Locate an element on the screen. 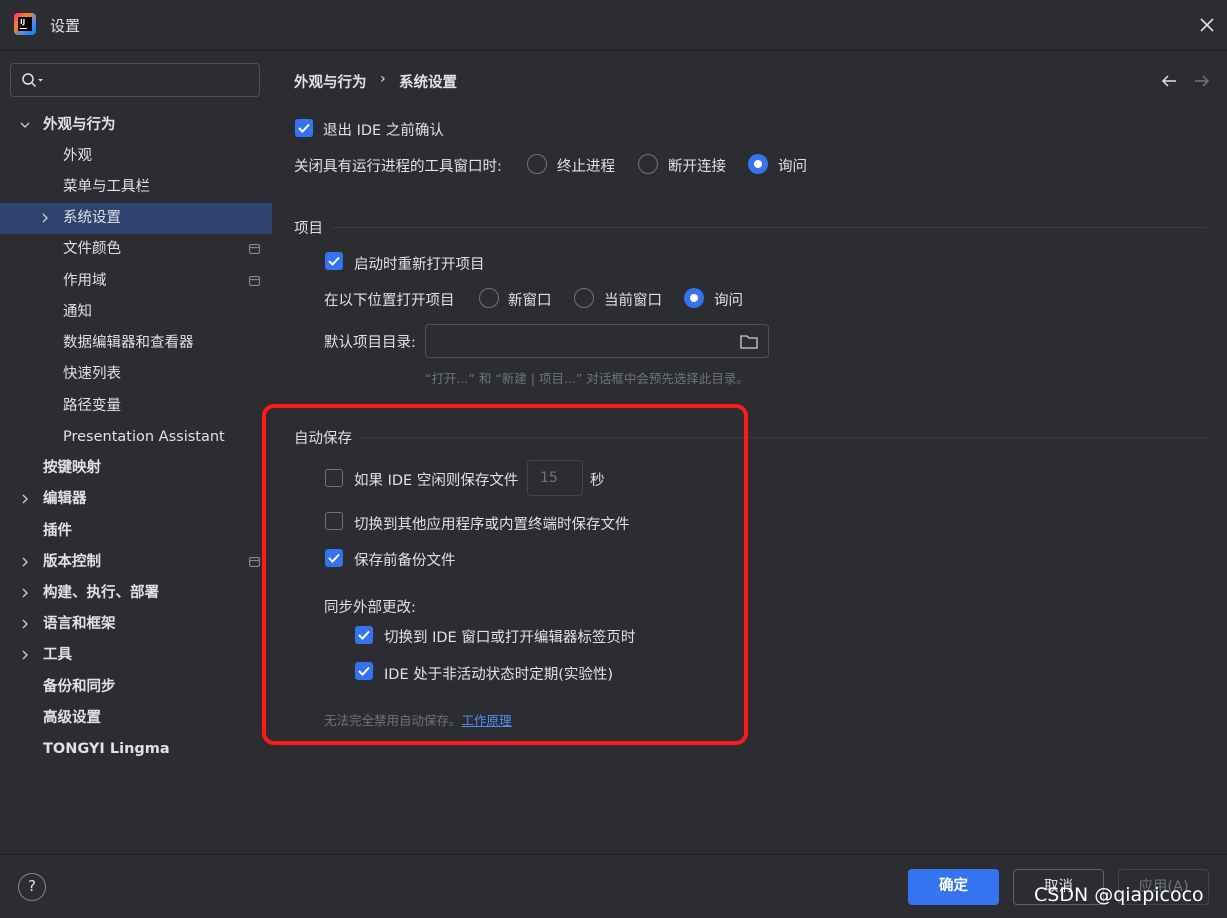  sidebar-item-label: 高级设置 is located at coordinates (72, 718).